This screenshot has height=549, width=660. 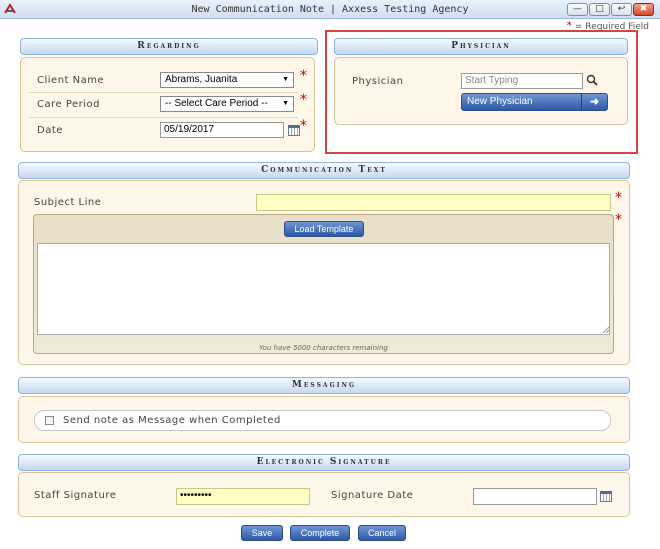 I want to click on physician-highlight-box, so click(x=481, y=92).